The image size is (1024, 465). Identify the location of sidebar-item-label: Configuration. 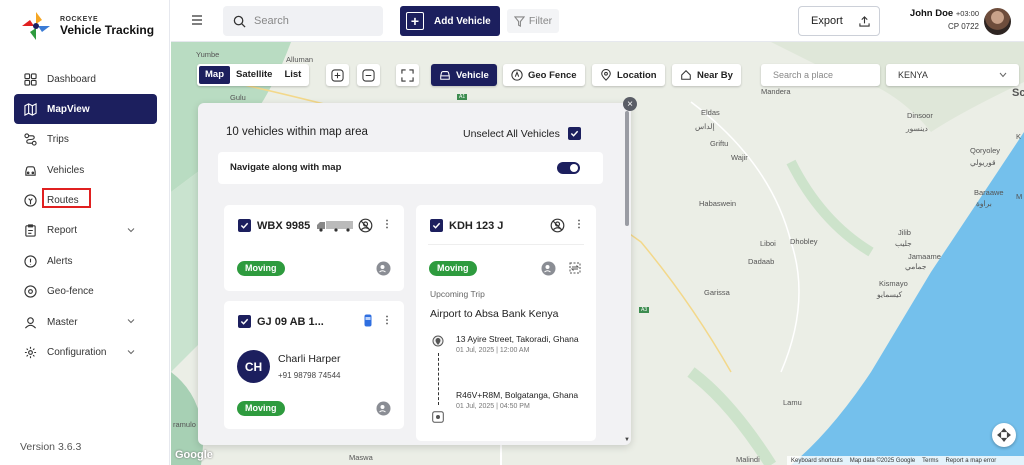
(77, 353).